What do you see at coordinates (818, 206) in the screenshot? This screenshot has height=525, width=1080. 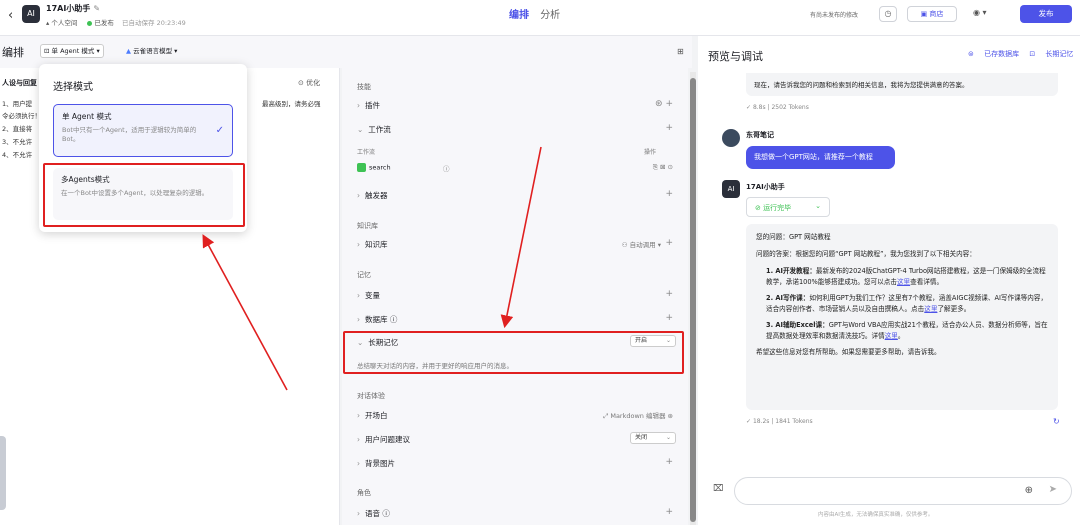 I see `chevron-down-icon: ⌄` at bounding box center [818, 206].